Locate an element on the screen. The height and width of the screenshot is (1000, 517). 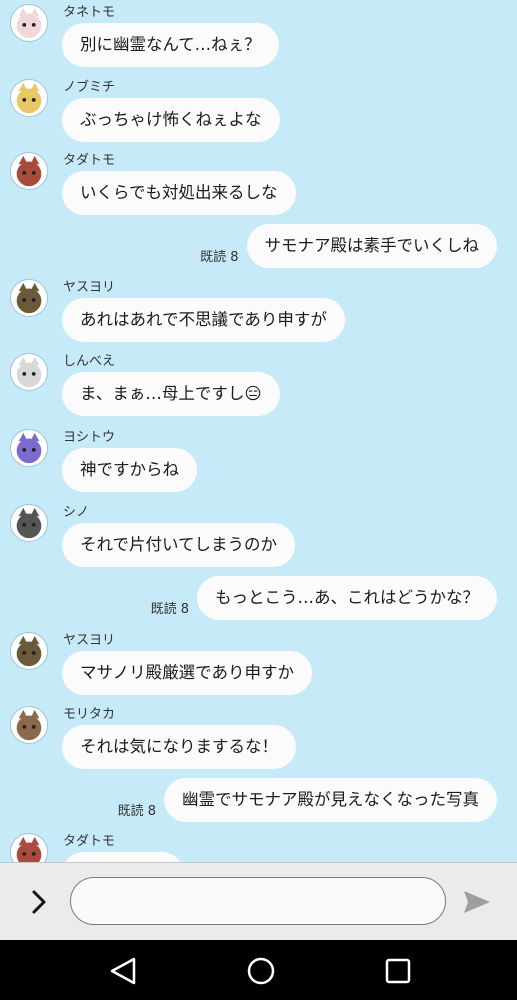
system-navigation-bar is located at coordinates (258, 970).